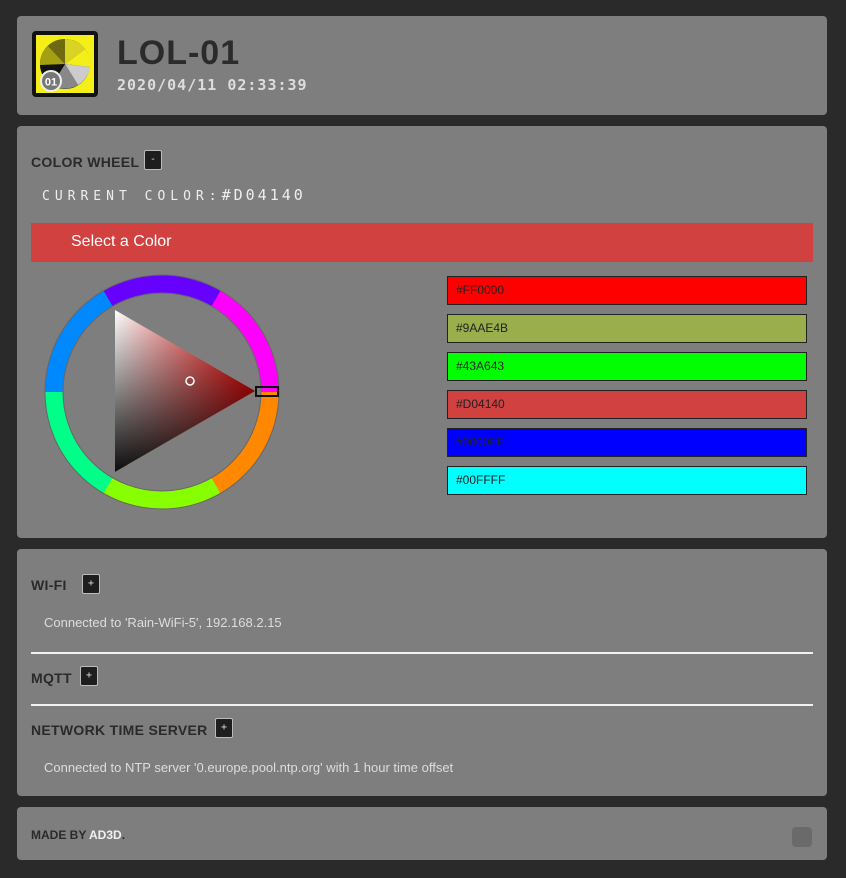 This screenshot has height=878, width=846. What do you see at coordinates (153, 160) in the screenshot?
I see `color-wheel-collapse-button: -` at bounding box center [153, 160].